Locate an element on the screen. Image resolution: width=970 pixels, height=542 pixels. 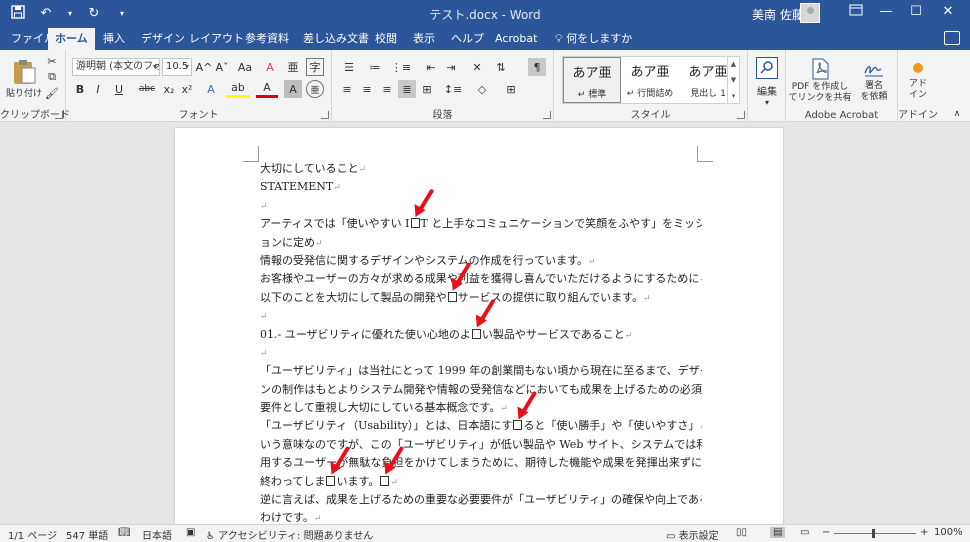
font-color-button: A is located at coordinates (267, 89).